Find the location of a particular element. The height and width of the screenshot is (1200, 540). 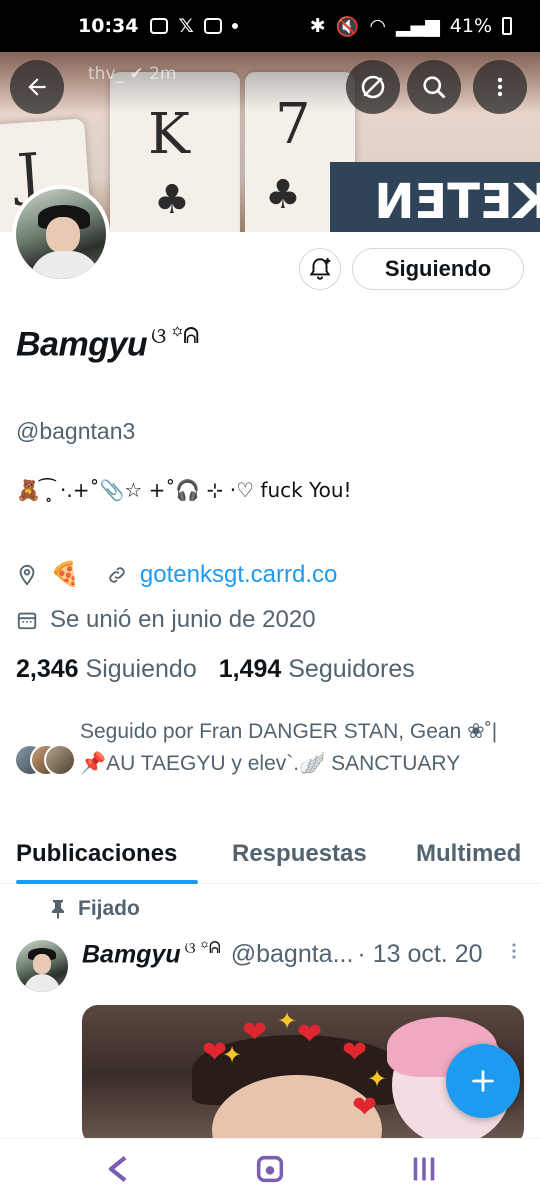

nav-home is located at coordinates (270, 1169).